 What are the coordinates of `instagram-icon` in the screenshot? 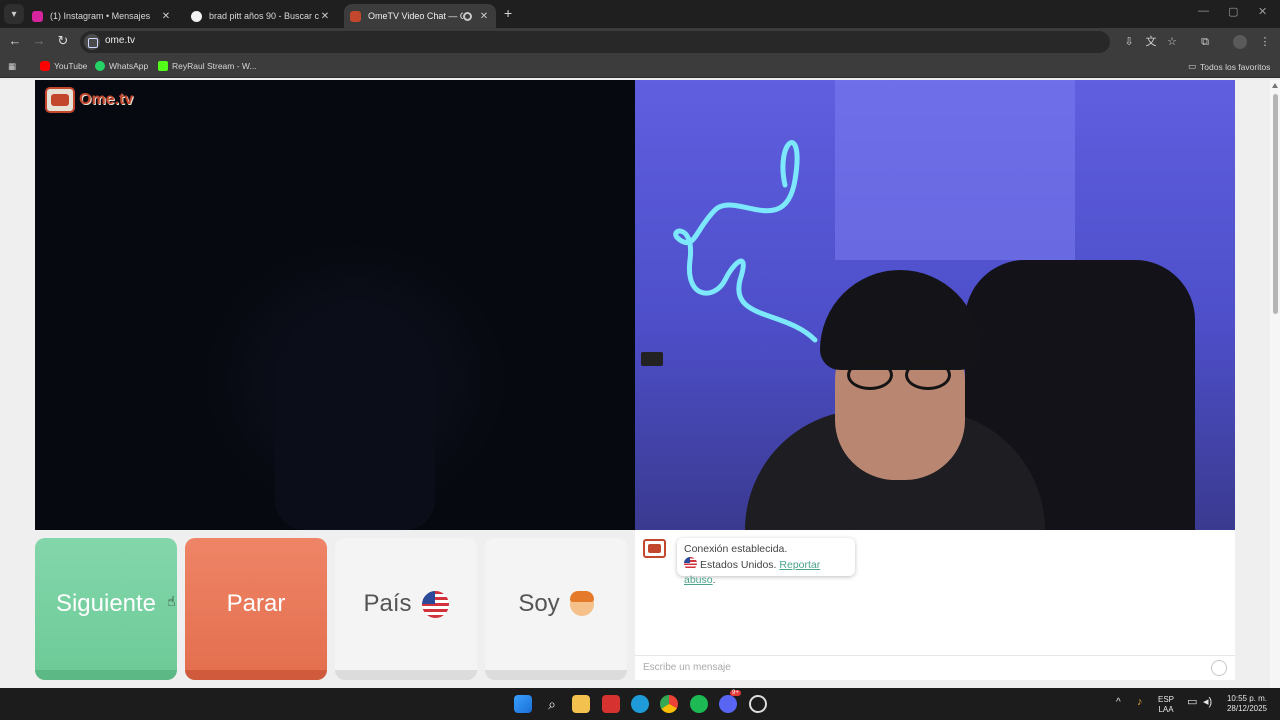 It's located at (37, 16).